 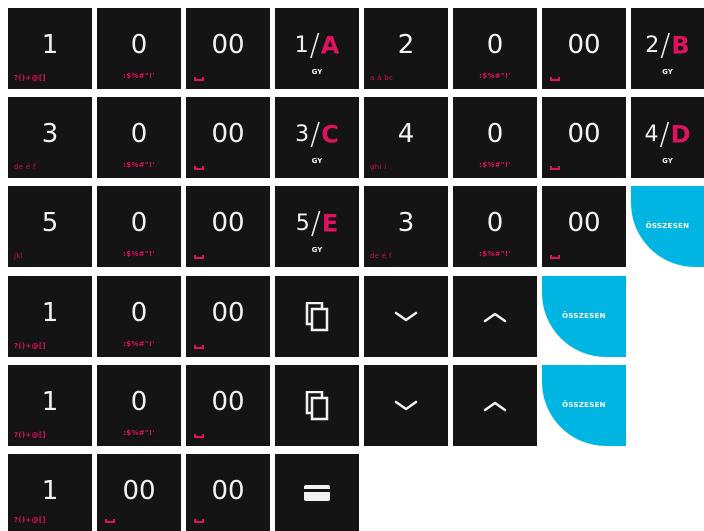 What do you see at coordinates (406, 134) in the screenshot?
I see `key-label: 4` at bounding box center [406, 134].